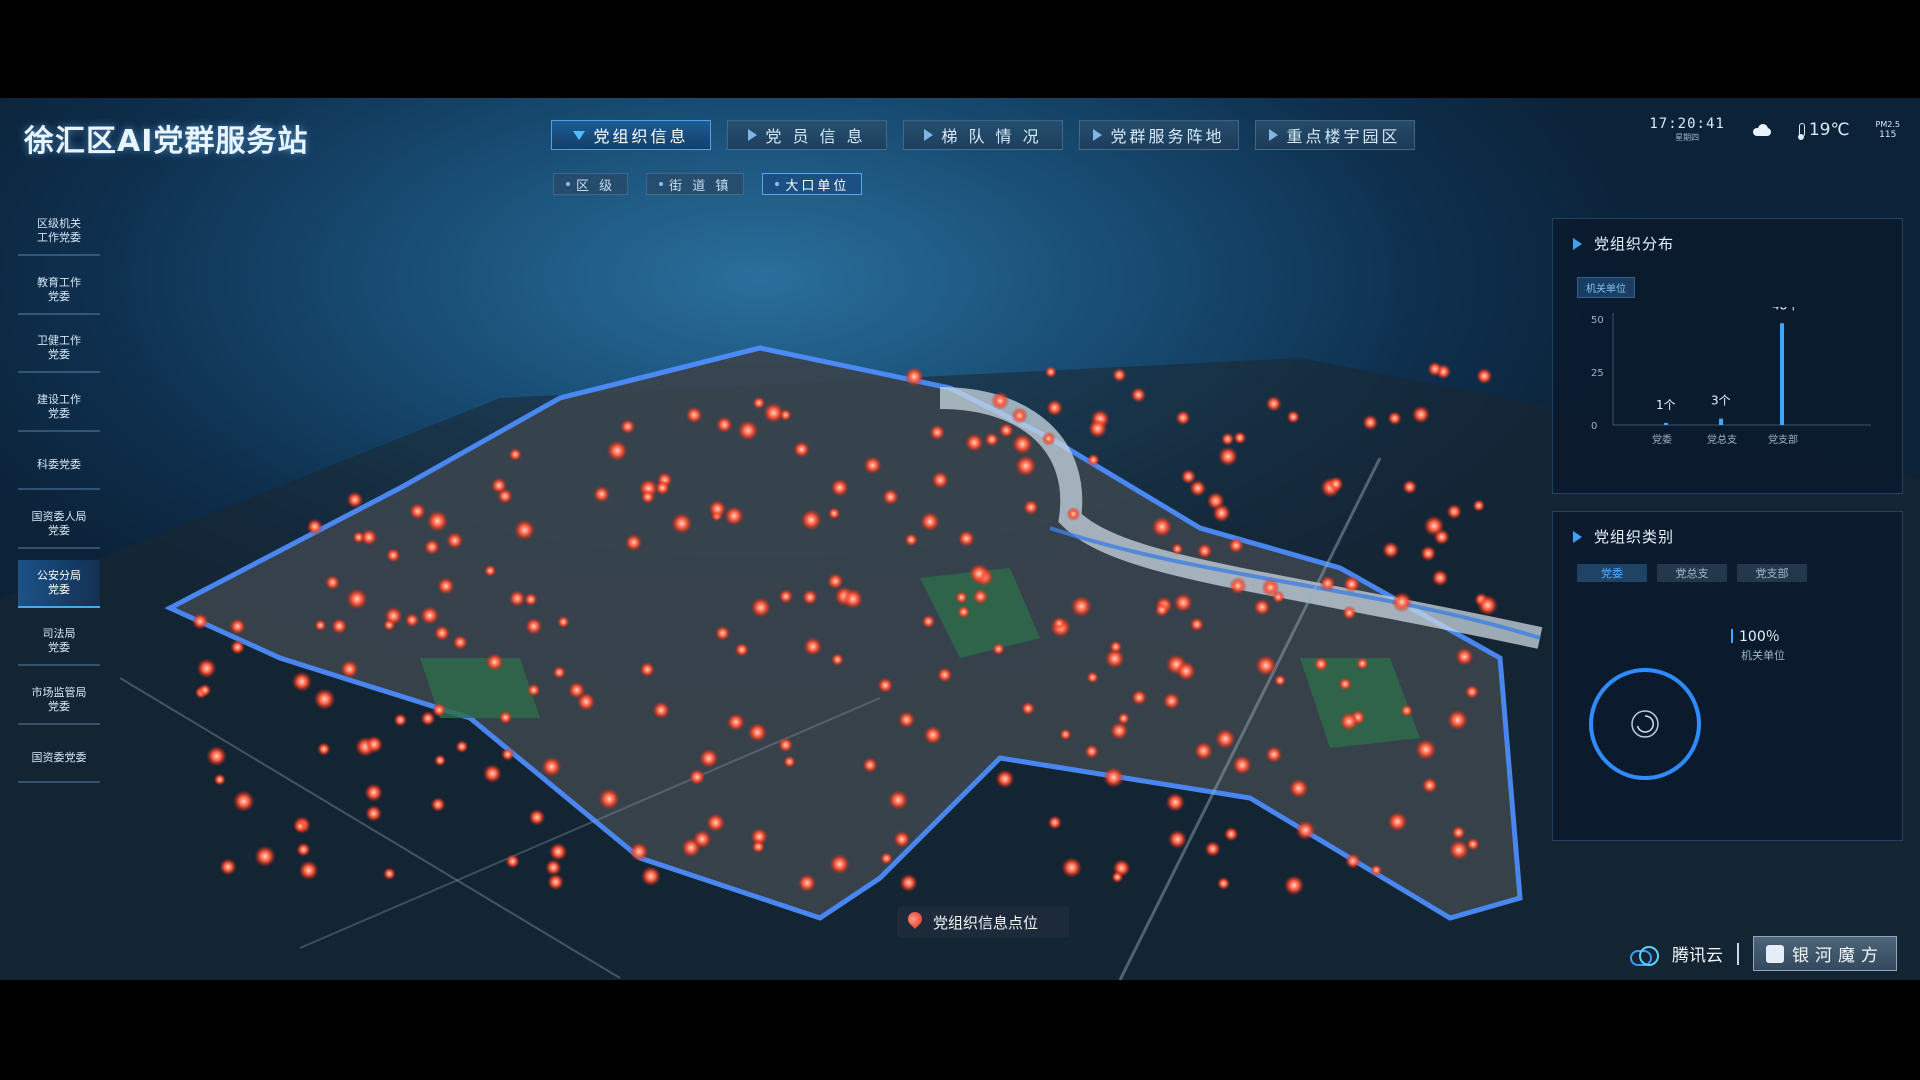 The image size is (1920, 1080). I want to click on sidebar-item-district-organs: 区级机关 工作党委, so click(59, 232).